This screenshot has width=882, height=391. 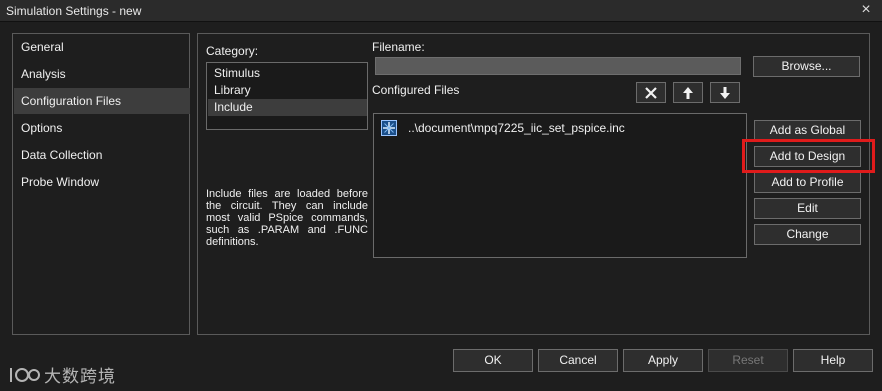 What do you see at coordinates (866, 10) in the screenshot?
I see `close-icon: ×` at bounding box center [866, 10].